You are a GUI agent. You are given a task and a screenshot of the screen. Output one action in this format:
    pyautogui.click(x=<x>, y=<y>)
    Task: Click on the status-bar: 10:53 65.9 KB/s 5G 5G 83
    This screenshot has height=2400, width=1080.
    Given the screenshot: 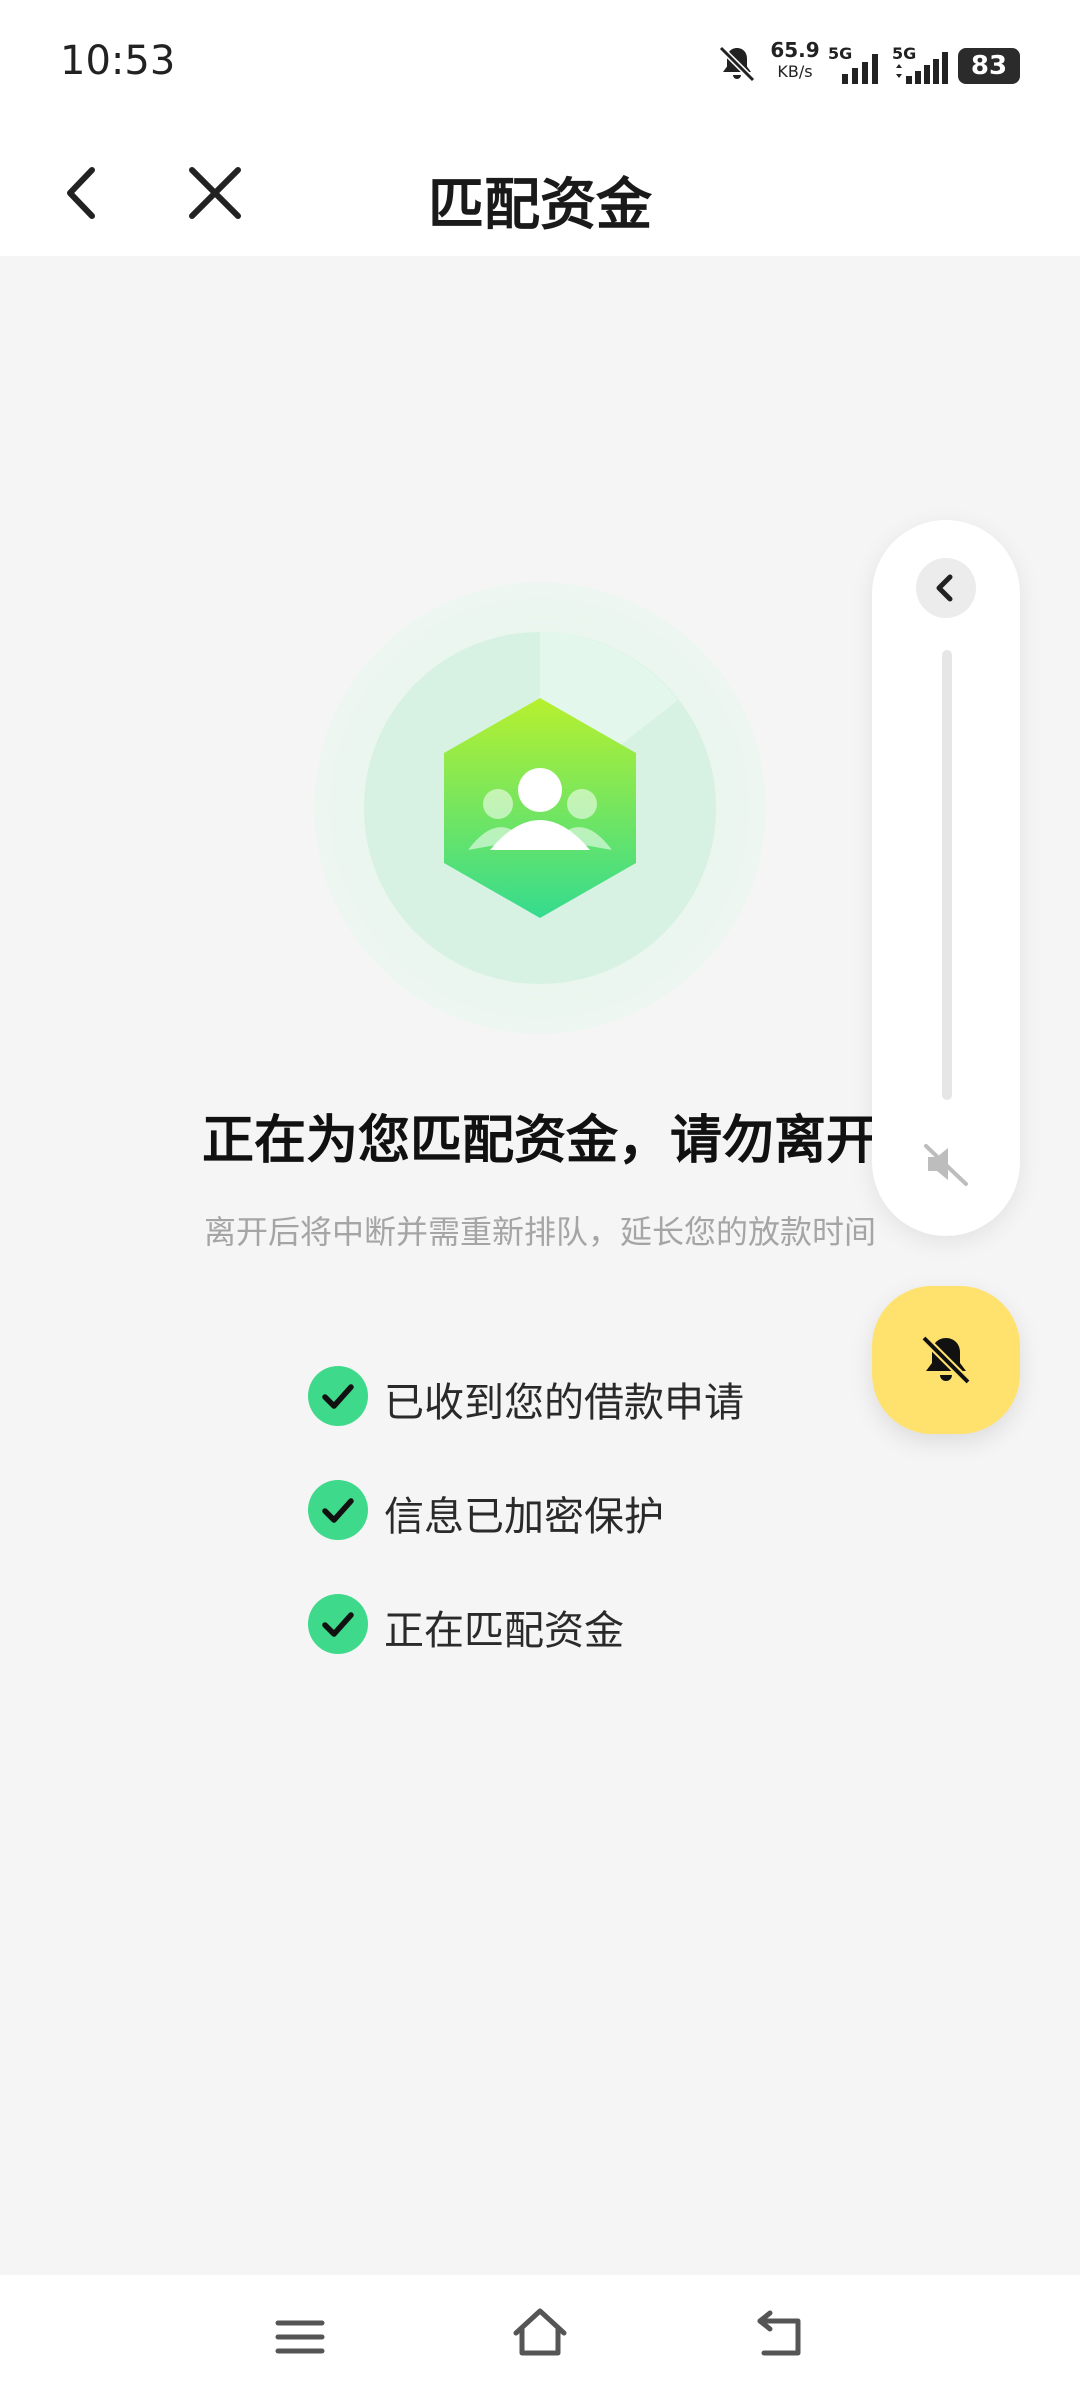 What is the action you would take?
    pyautogui.click(x=540, y=65)
    